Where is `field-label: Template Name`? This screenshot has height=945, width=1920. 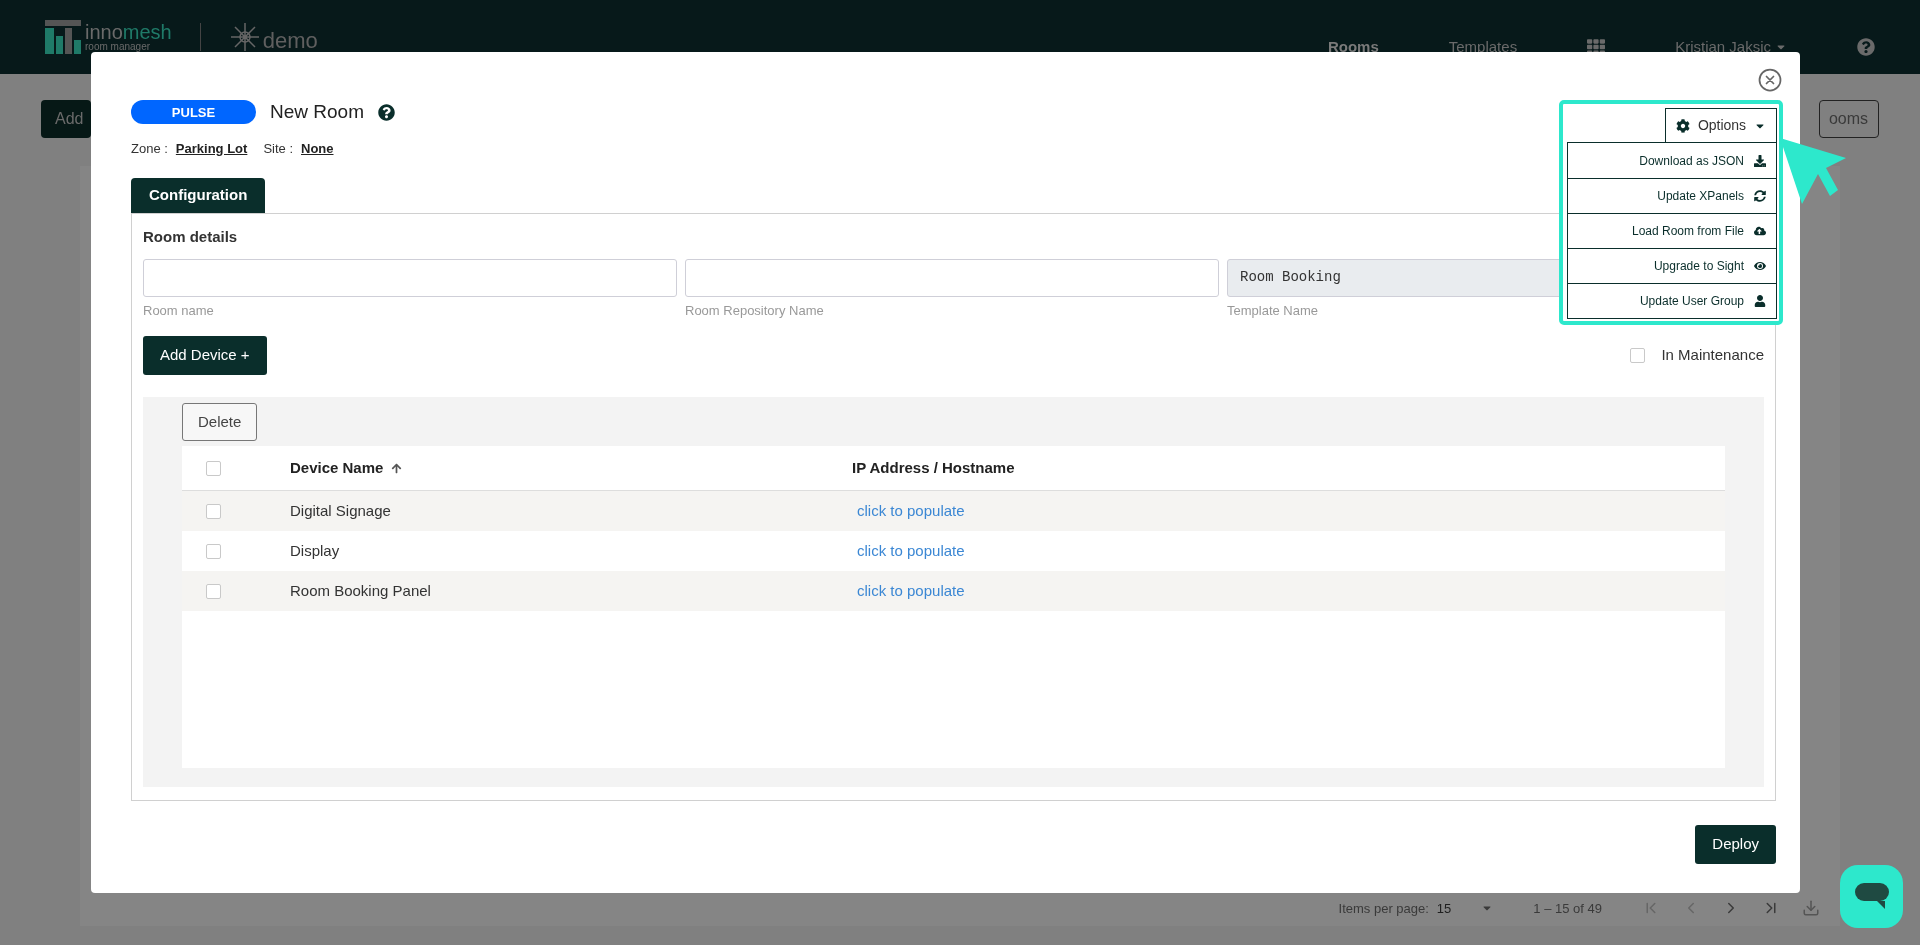 field-label: Template Name is located at coordinates (1273, 310).